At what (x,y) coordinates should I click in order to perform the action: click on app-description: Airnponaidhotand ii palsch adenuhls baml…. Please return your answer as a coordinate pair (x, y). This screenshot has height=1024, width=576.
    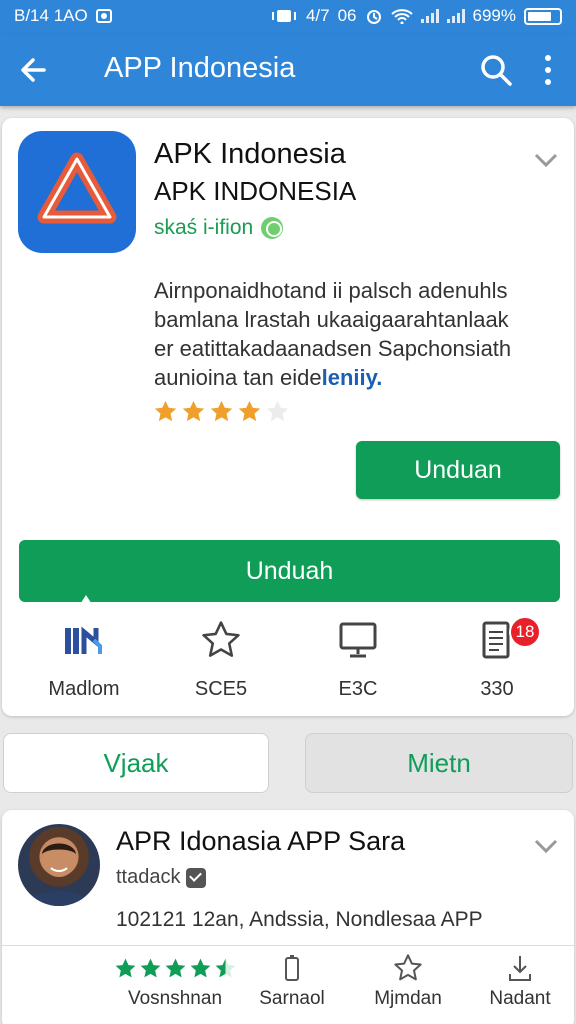
    Looking at the image, I should click on (354, 334).